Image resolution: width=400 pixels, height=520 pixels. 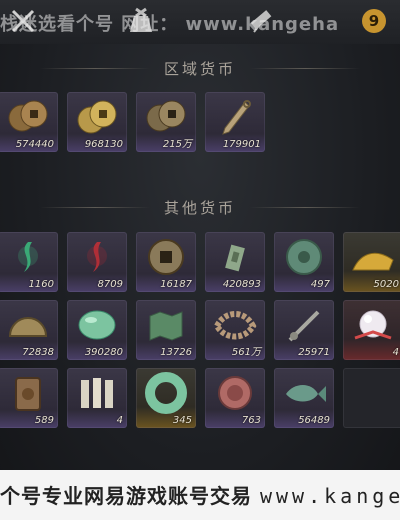 I want to click on currency-item: 420893, so click(x=235, y=262).